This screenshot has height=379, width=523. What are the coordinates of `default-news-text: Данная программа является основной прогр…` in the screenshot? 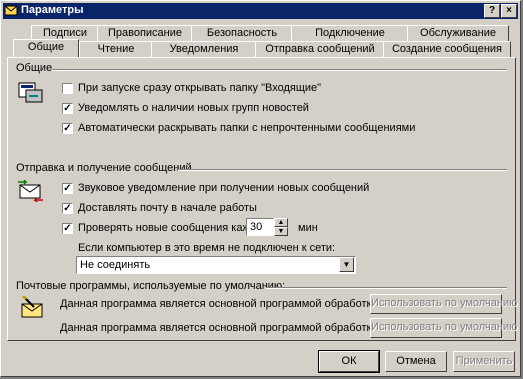 It's located at (219, 328).